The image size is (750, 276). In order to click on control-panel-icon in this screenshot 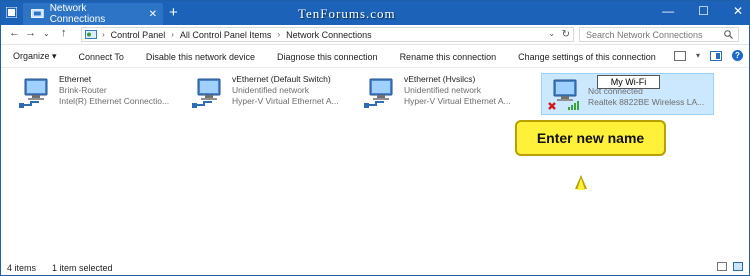, I will do `click(91, 34)`.